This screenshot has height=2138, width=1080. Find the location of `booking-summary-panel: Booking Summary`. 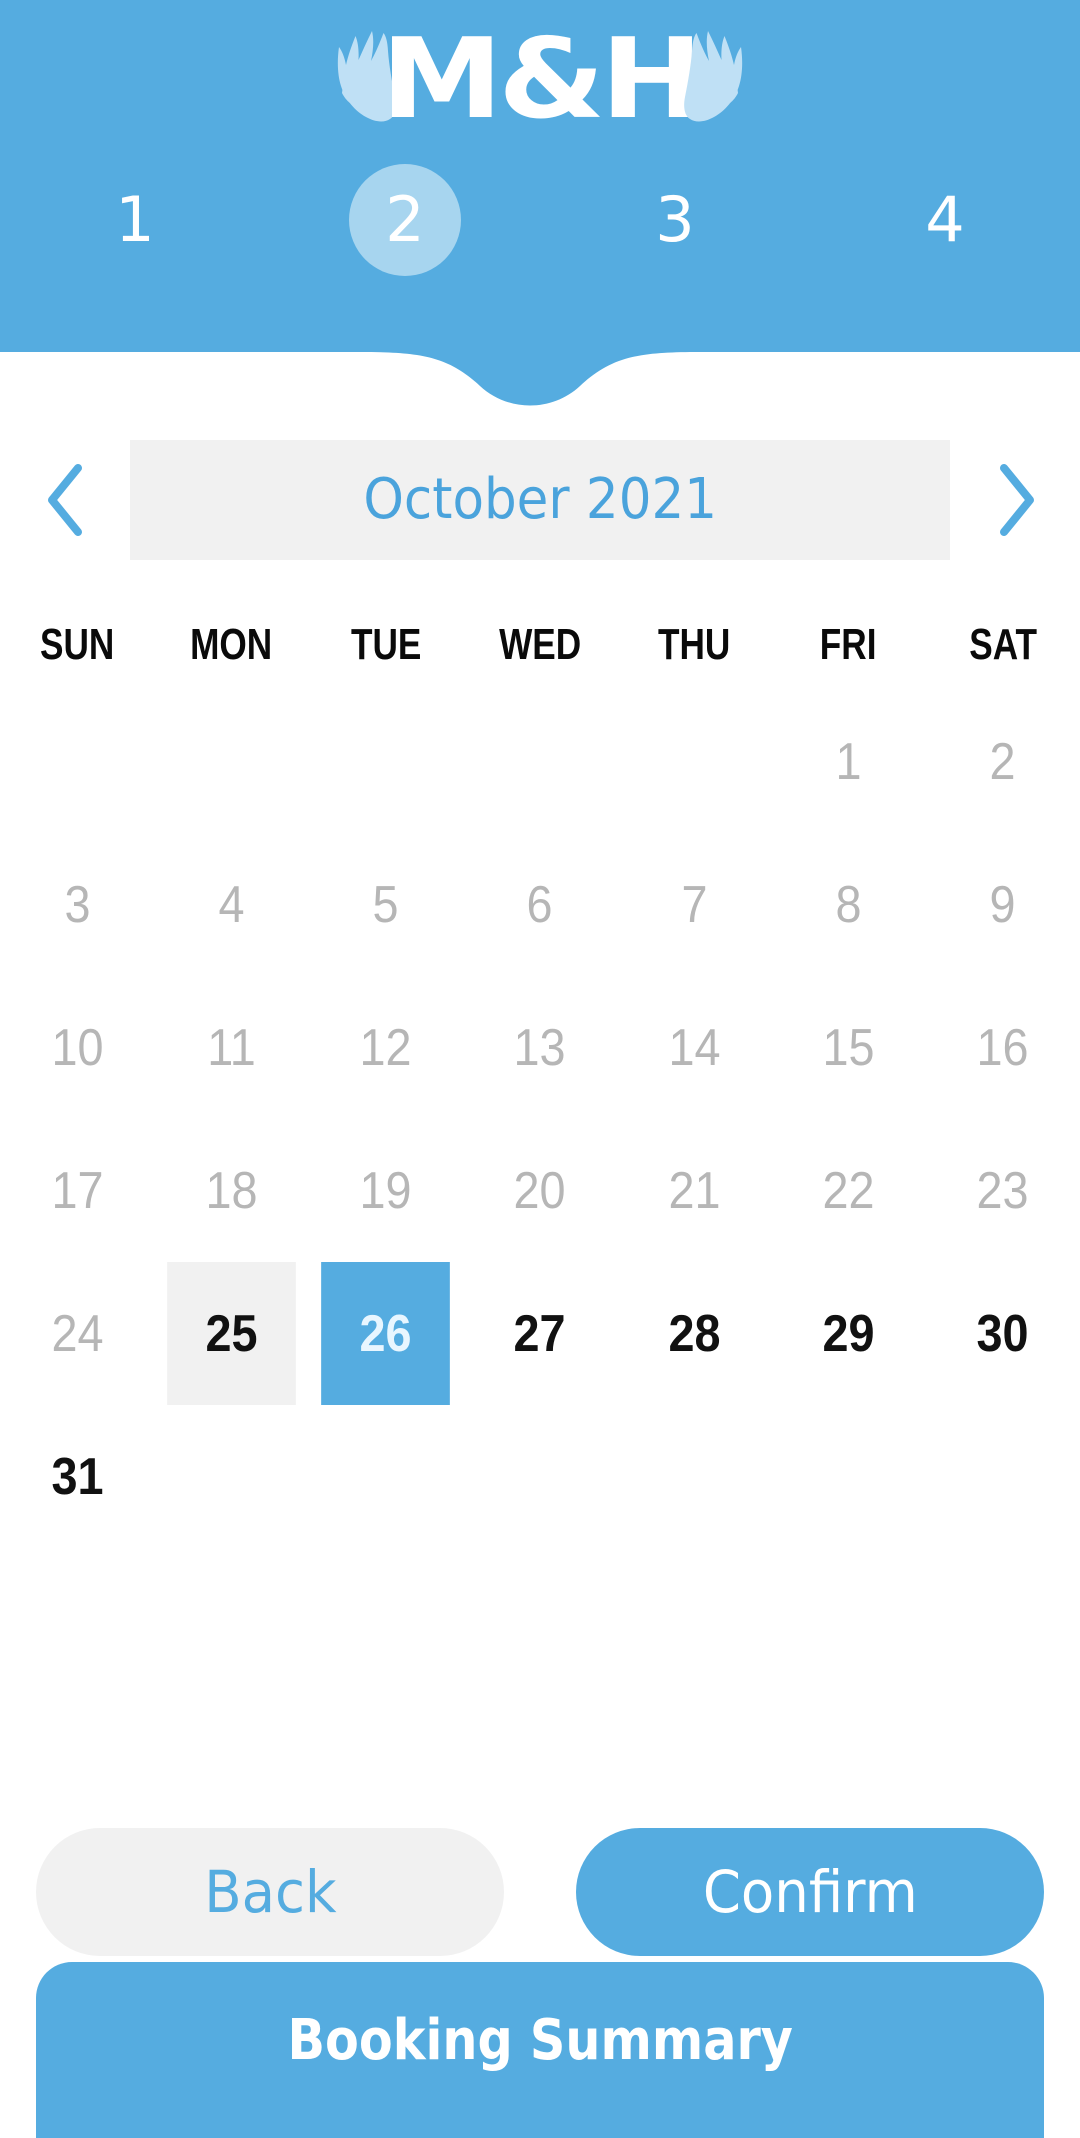

booking-summary-panel: Booking Summary is located at coordinates (540, 2050).